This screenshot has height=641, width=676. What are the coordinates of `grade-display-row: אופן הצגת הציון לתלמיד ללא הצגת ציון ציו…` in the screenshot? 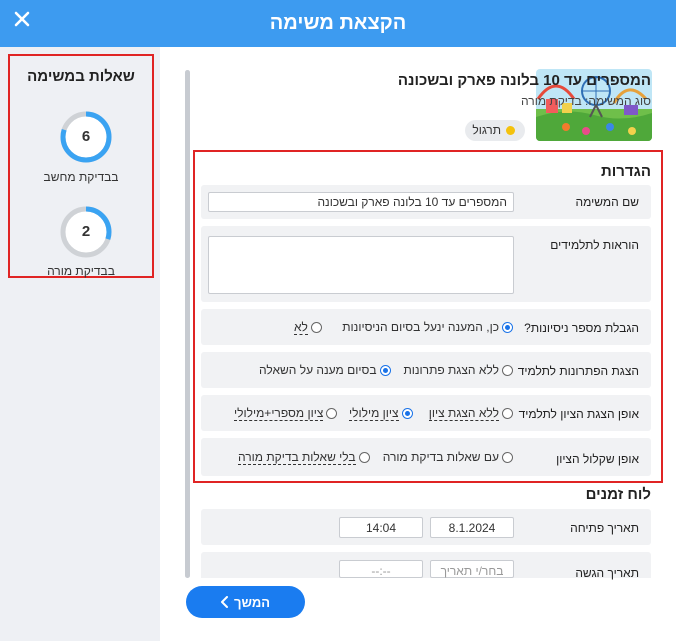 It's located at (426, 413).